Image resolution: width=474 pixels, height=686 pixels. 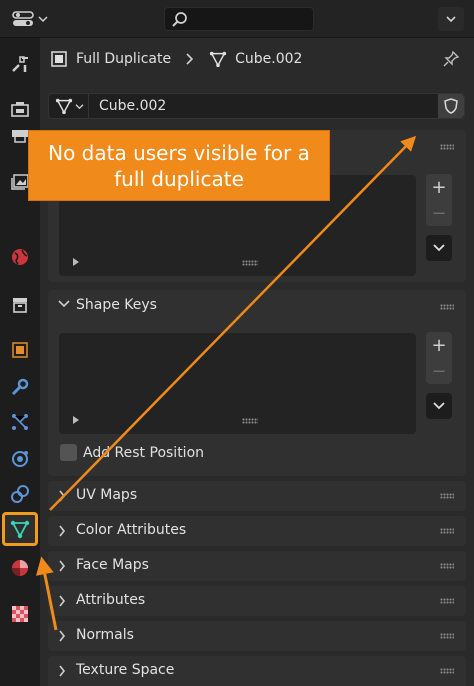 I want to click on tab-world, so click(x=20, y=257).